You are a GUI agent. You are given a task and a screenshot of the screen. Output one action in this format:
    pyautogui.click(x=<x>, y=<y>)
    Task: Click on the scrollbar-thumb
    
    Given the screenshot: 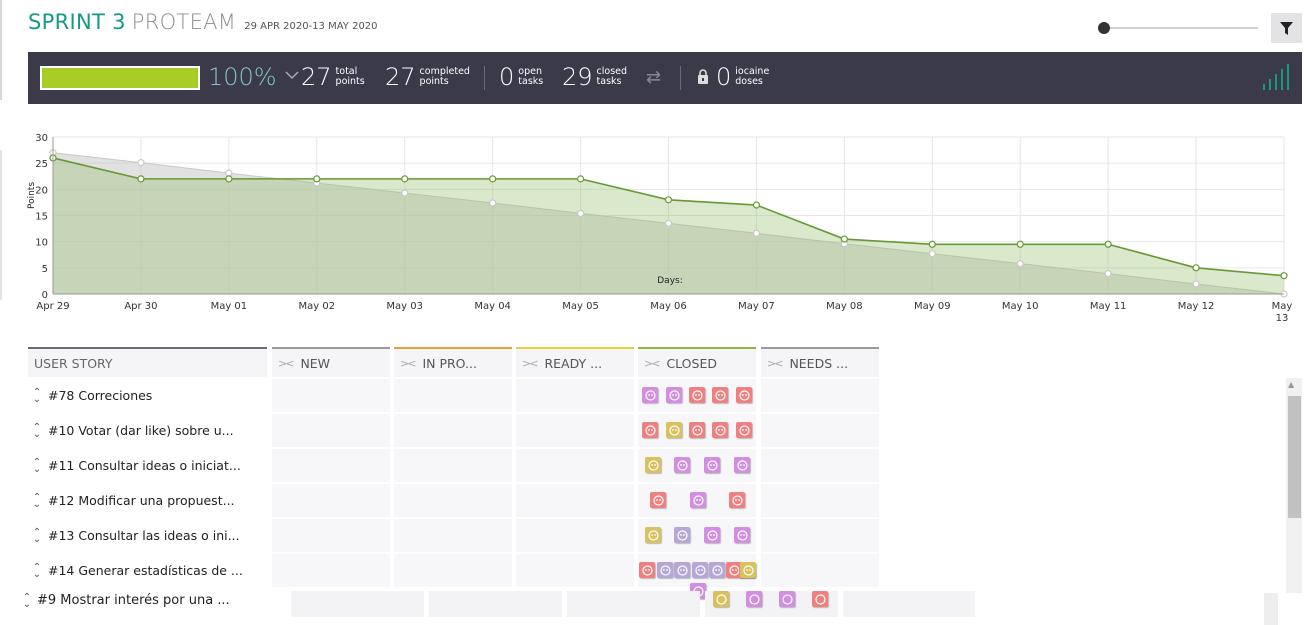 What is the action you would take?
    pyautogui.click(x=1294, y=457)
    